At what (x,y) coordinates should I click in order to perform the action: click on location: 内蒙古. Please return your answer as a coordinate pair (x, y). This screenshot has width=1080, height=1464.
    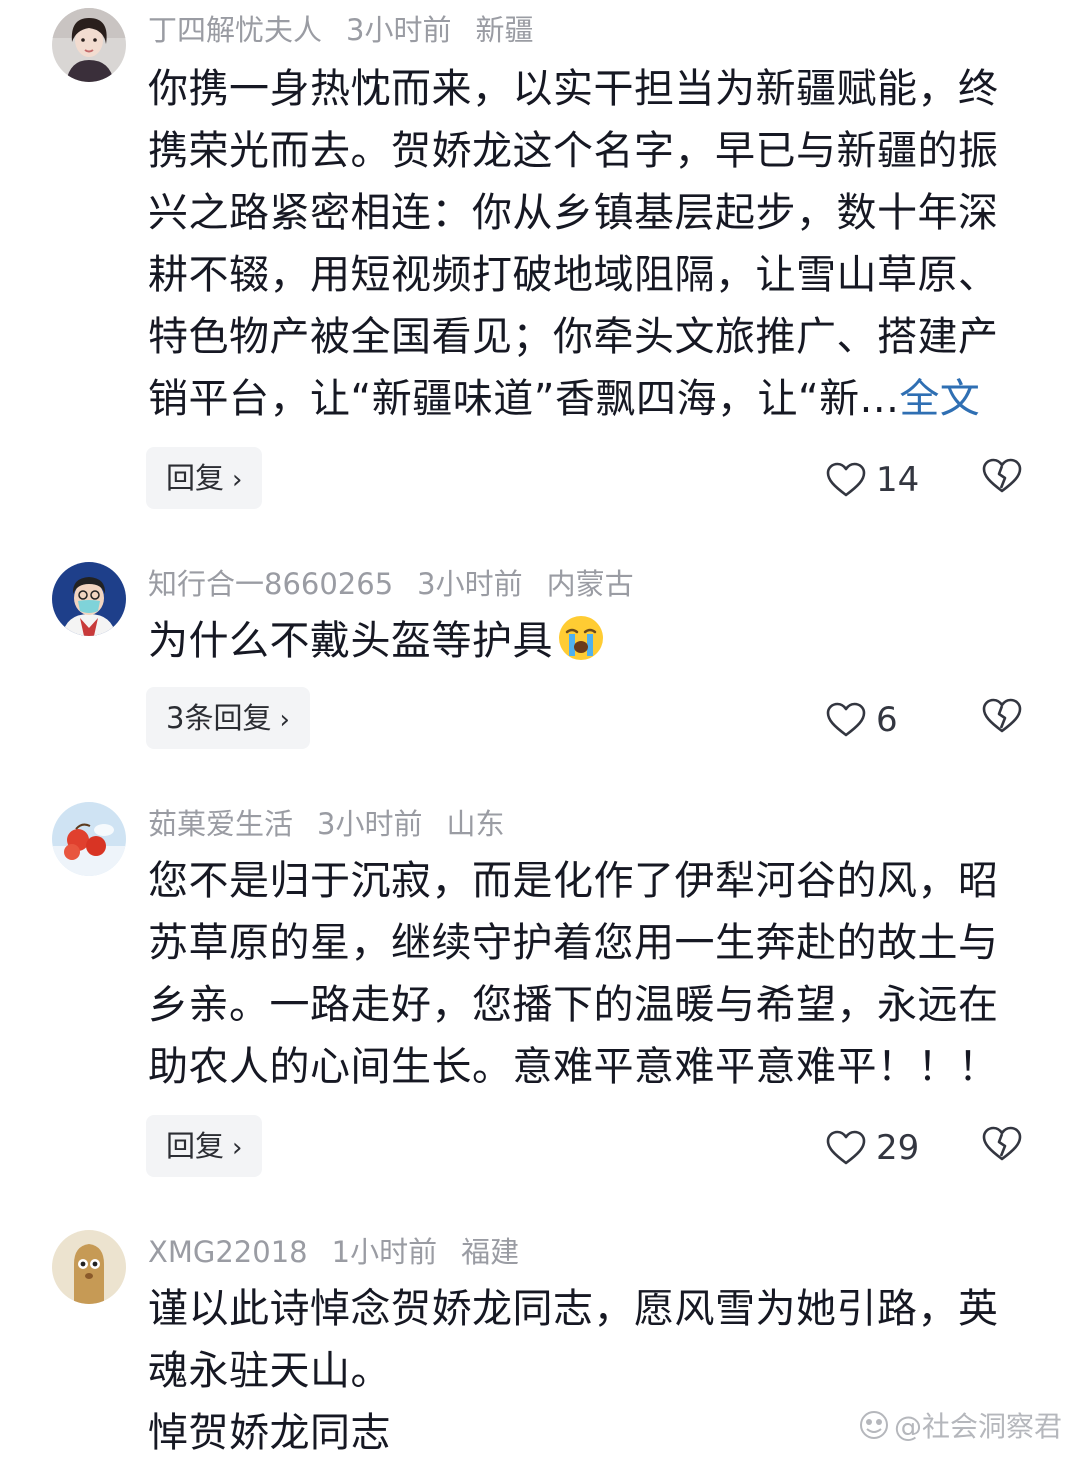
    Looking at the image, I should click on (590, 584).